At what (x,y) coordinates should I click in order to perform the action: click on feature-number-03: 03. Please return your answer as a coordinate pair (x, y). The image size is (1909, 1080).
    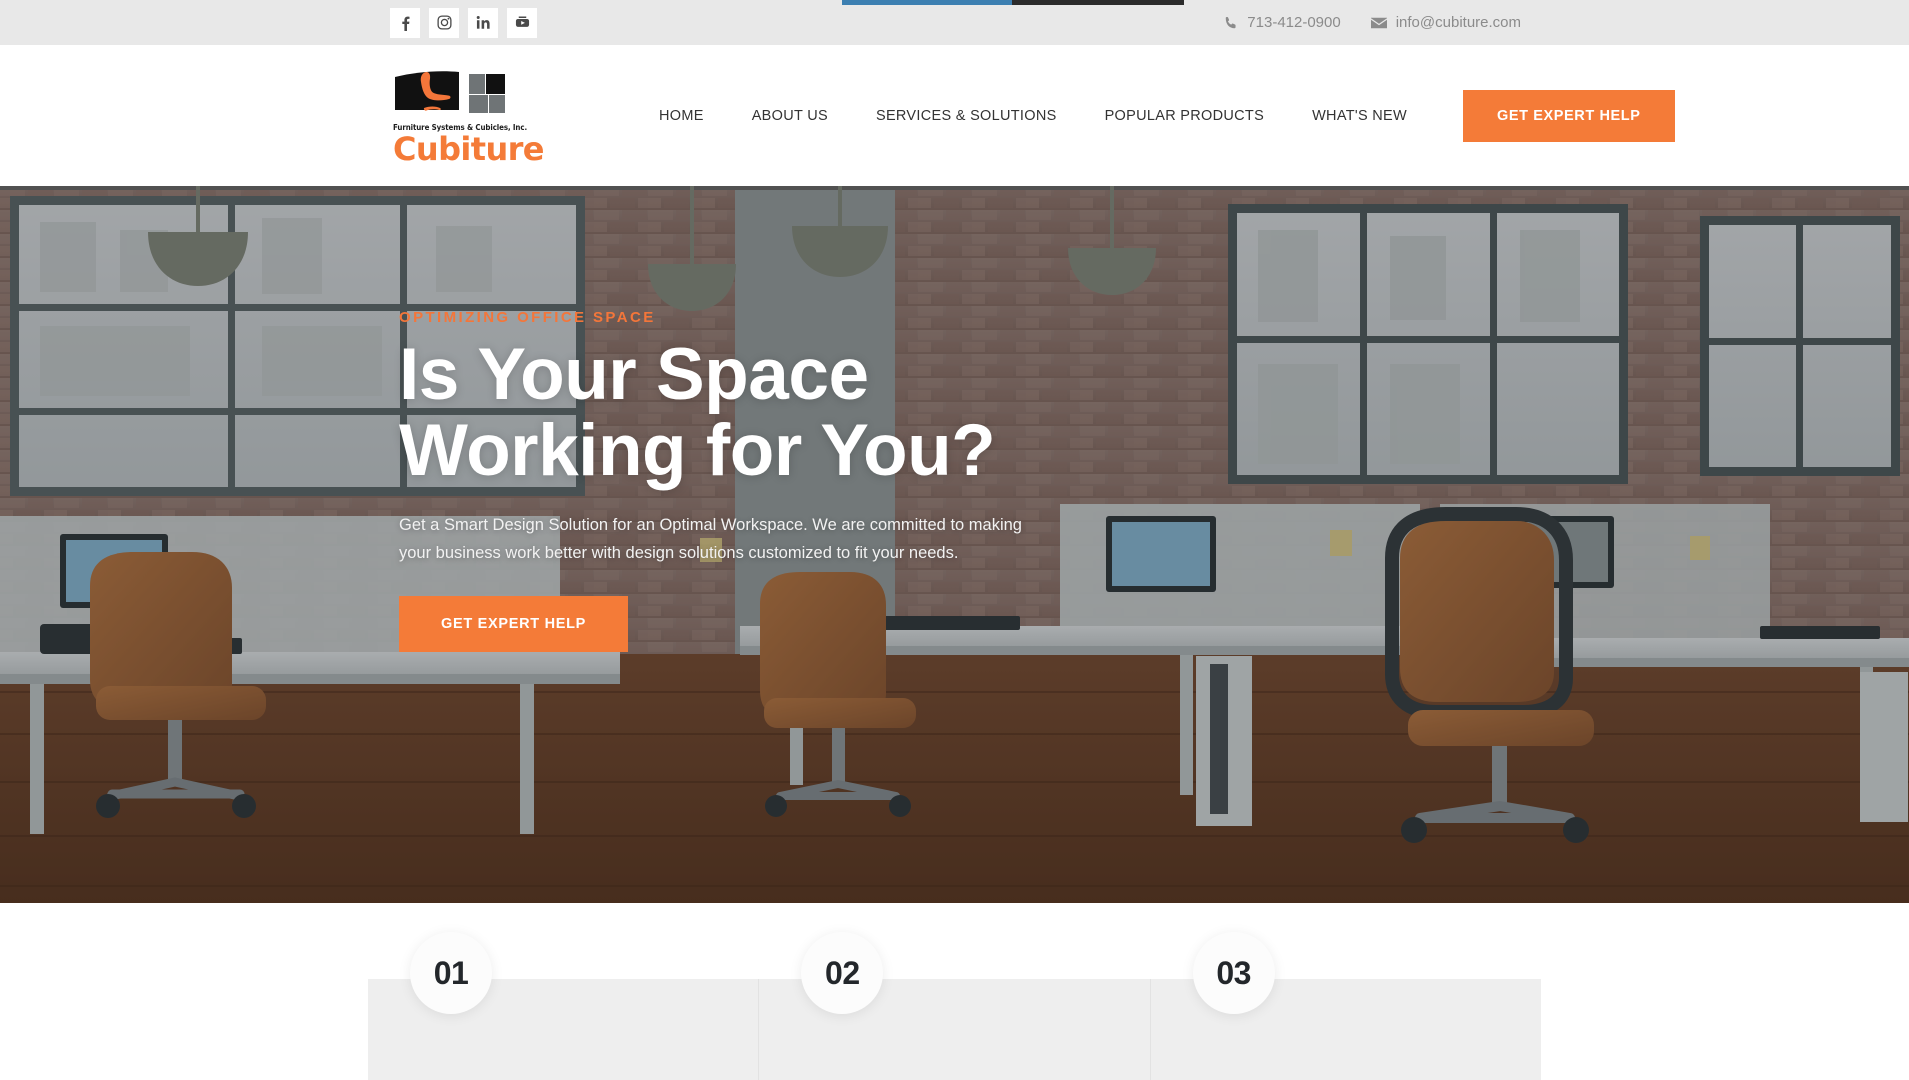
    Looking at the image, I should click on (1233, 973).